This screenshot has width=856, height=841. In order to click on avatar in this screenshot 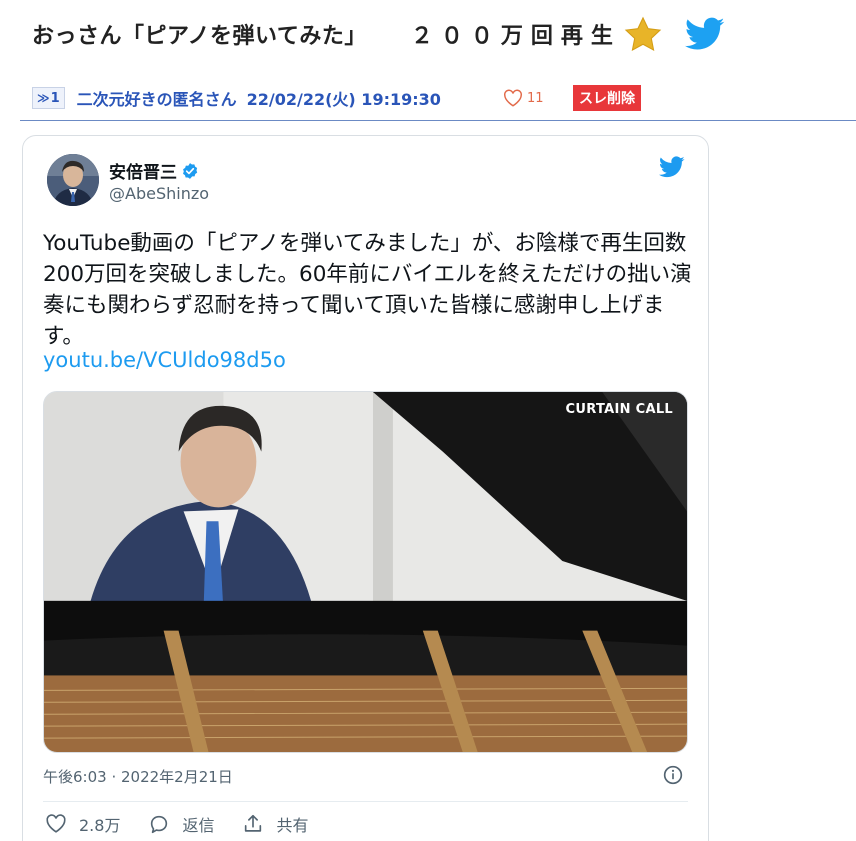, I will do `click(73, 180)`.